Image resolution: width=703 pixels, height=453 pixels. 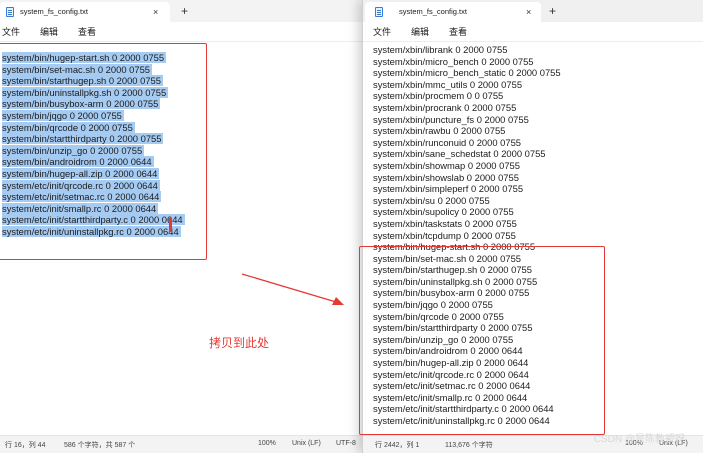 What do you see at coordinates (25, 445) in the screenshot?
I see `left-status-position: 行 16，列 44` at bounding box center [25, 445].